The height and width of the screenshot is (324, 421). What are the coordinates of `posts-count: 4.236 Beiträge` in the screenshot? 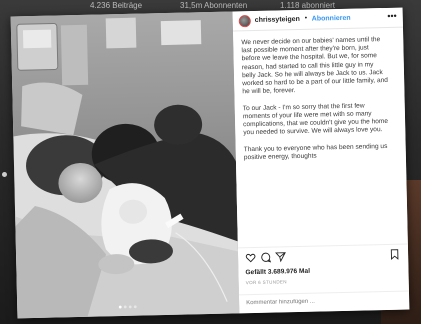 It's located at (116, 5).